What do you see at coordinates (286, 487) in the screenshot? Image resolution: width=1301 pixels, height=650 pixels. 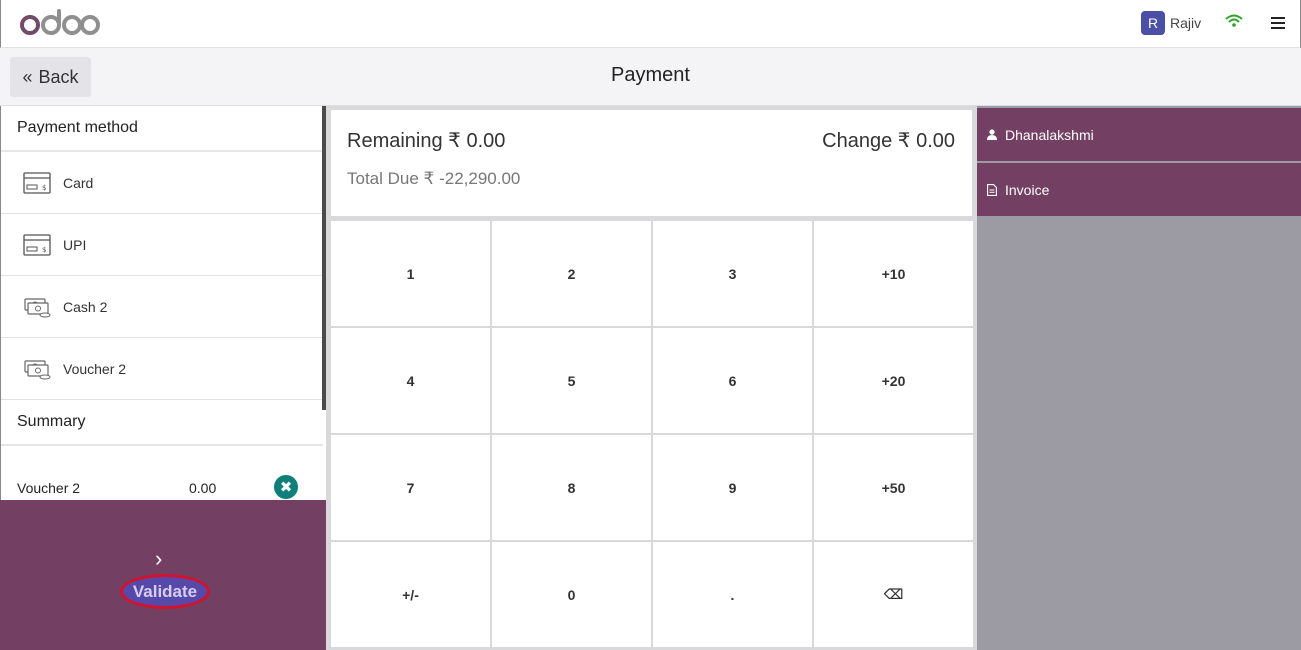 I see `remove-payment-icon: ✖` at bounding box center [286, 487].